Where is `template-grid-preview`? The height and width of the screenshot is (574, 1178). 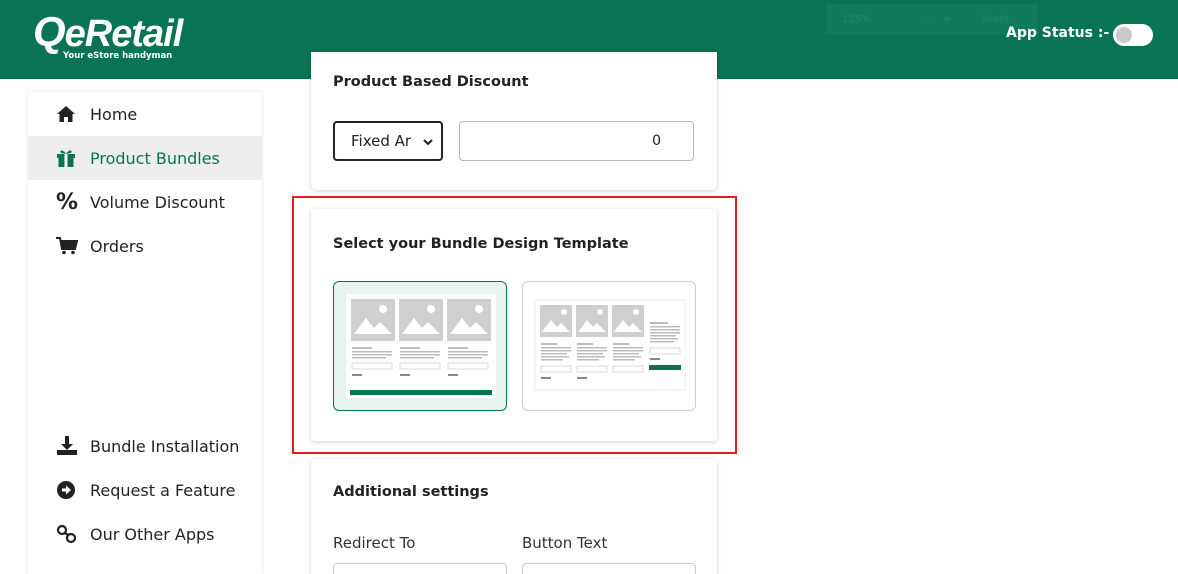
template-grid-preview is located at coordinates (421, 346).